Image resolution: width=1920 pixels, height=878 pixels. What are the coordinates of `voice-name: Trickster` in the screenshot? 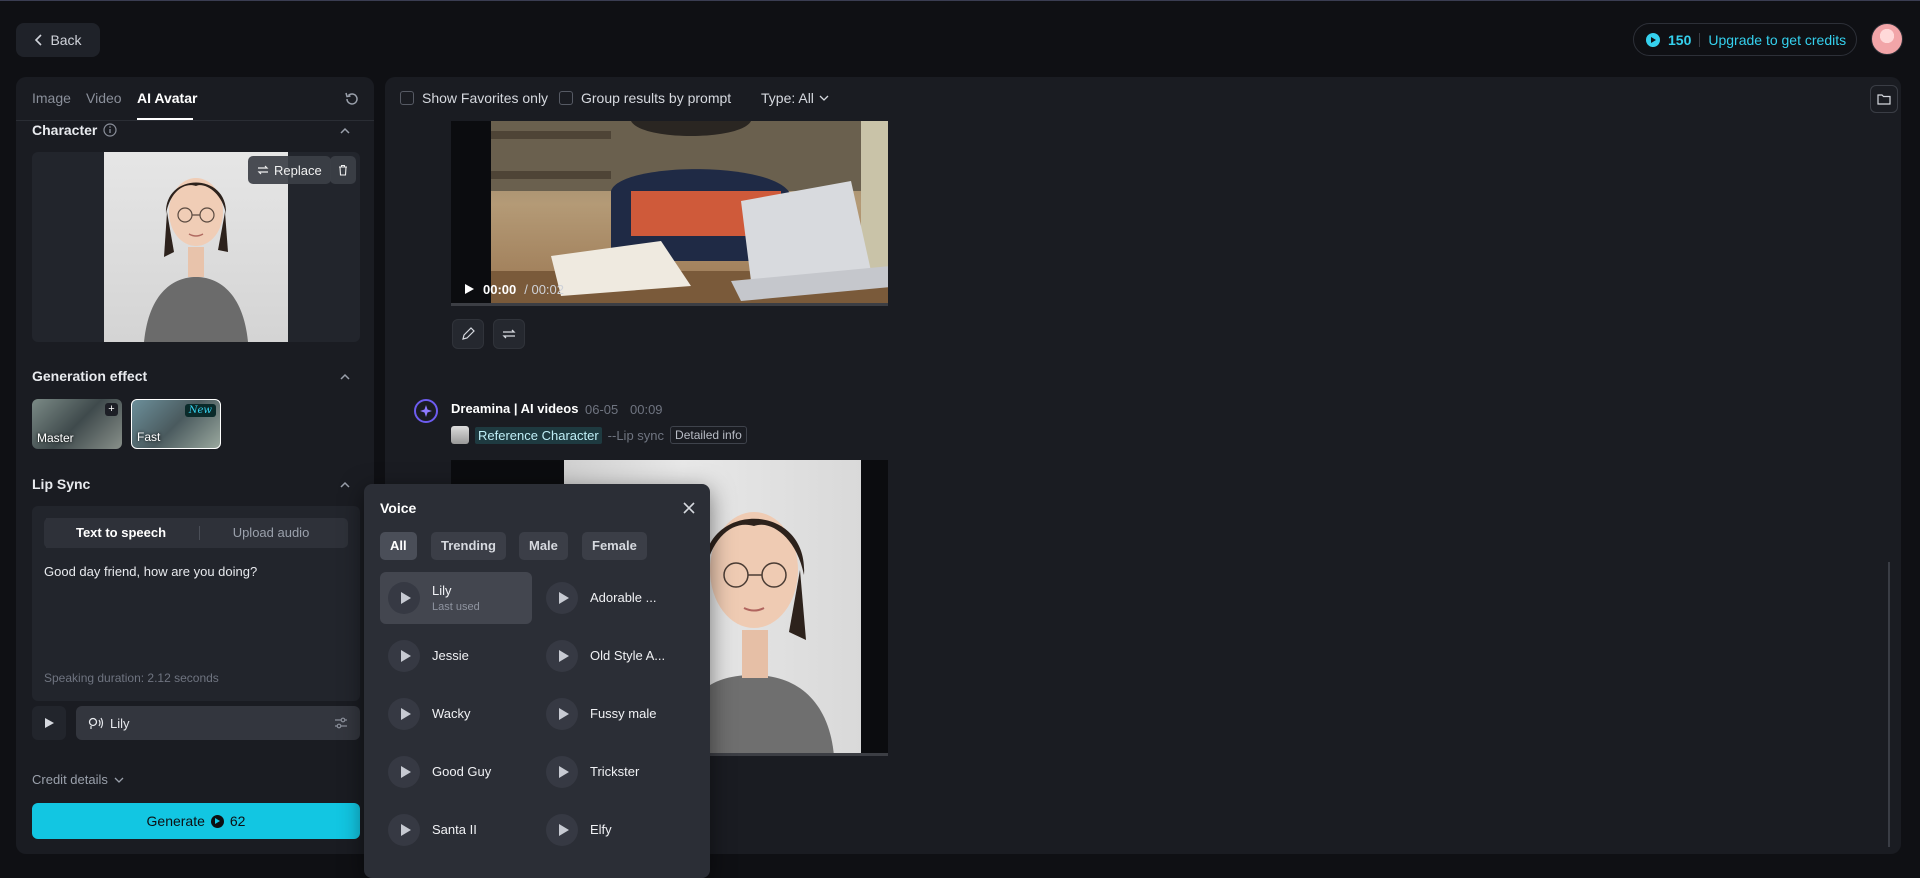 It's located at (615, 771).